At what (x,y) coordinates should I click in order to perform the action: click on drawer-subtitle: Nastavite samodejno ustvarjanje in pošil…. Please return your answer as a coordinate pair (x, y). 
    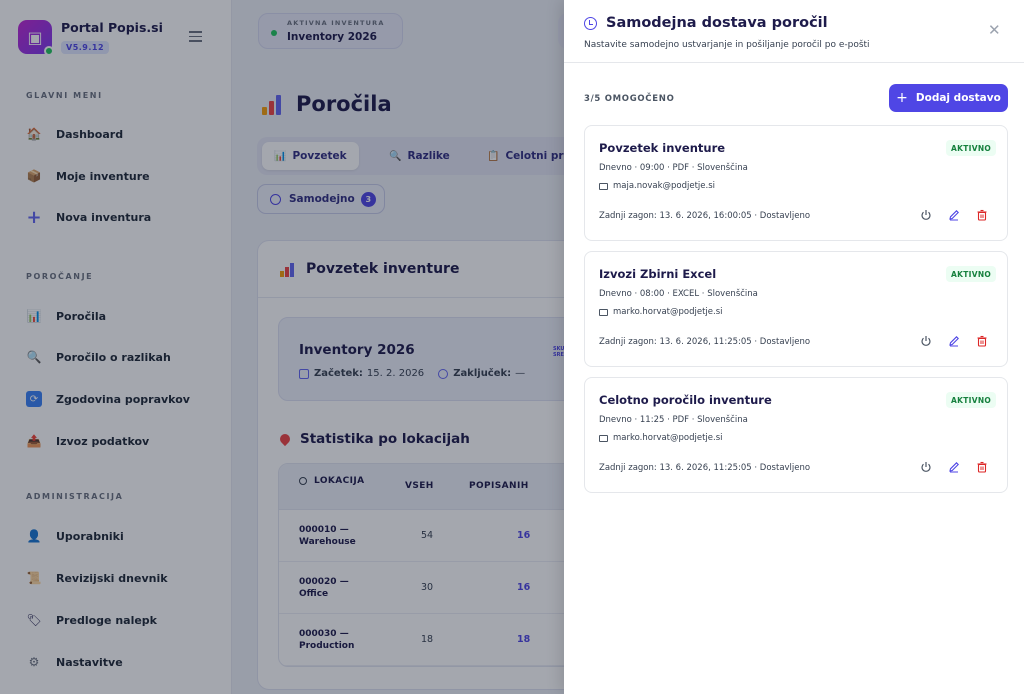
    Looking at the image, I should click on (727, 45).